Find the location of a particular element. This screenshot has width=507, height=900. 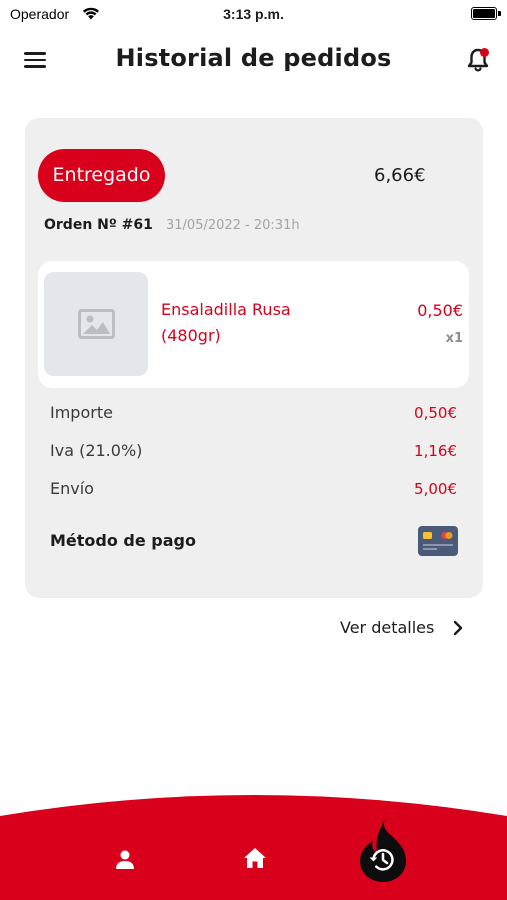

tax-value: 1,16€ is located at coordinates (435, 451).